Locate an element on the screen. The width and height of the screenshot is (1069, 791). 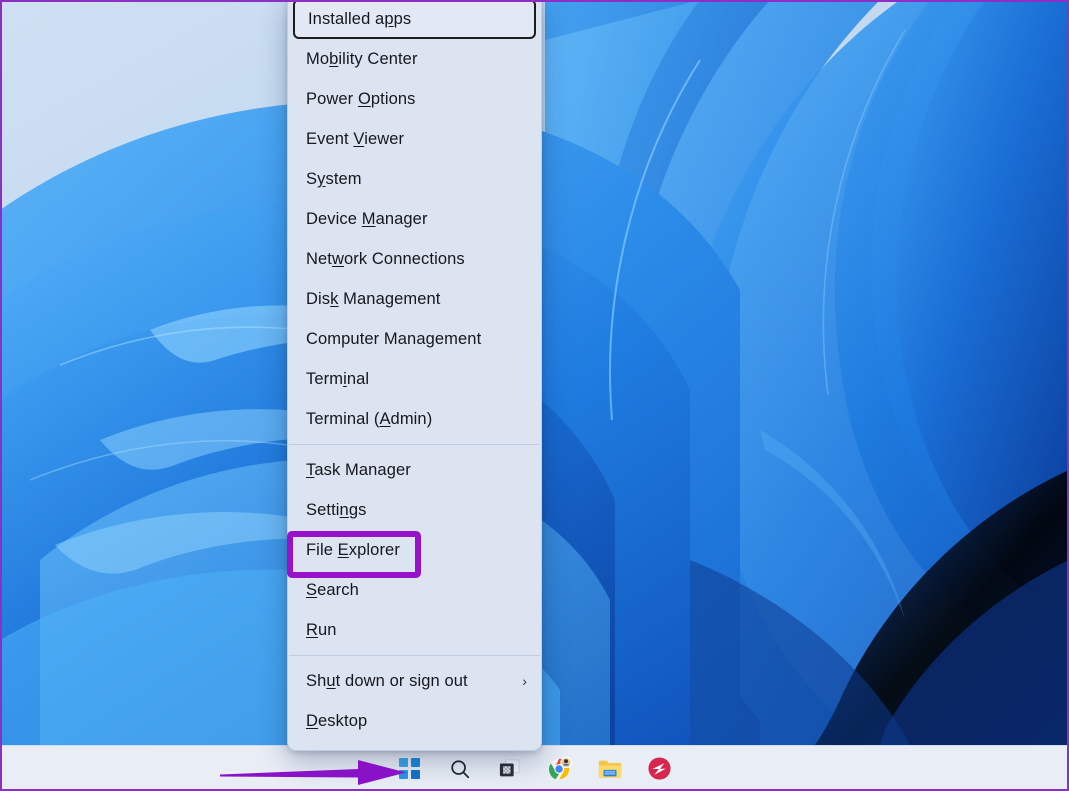
file-explorer-icon is located at coordinates (609, 769).